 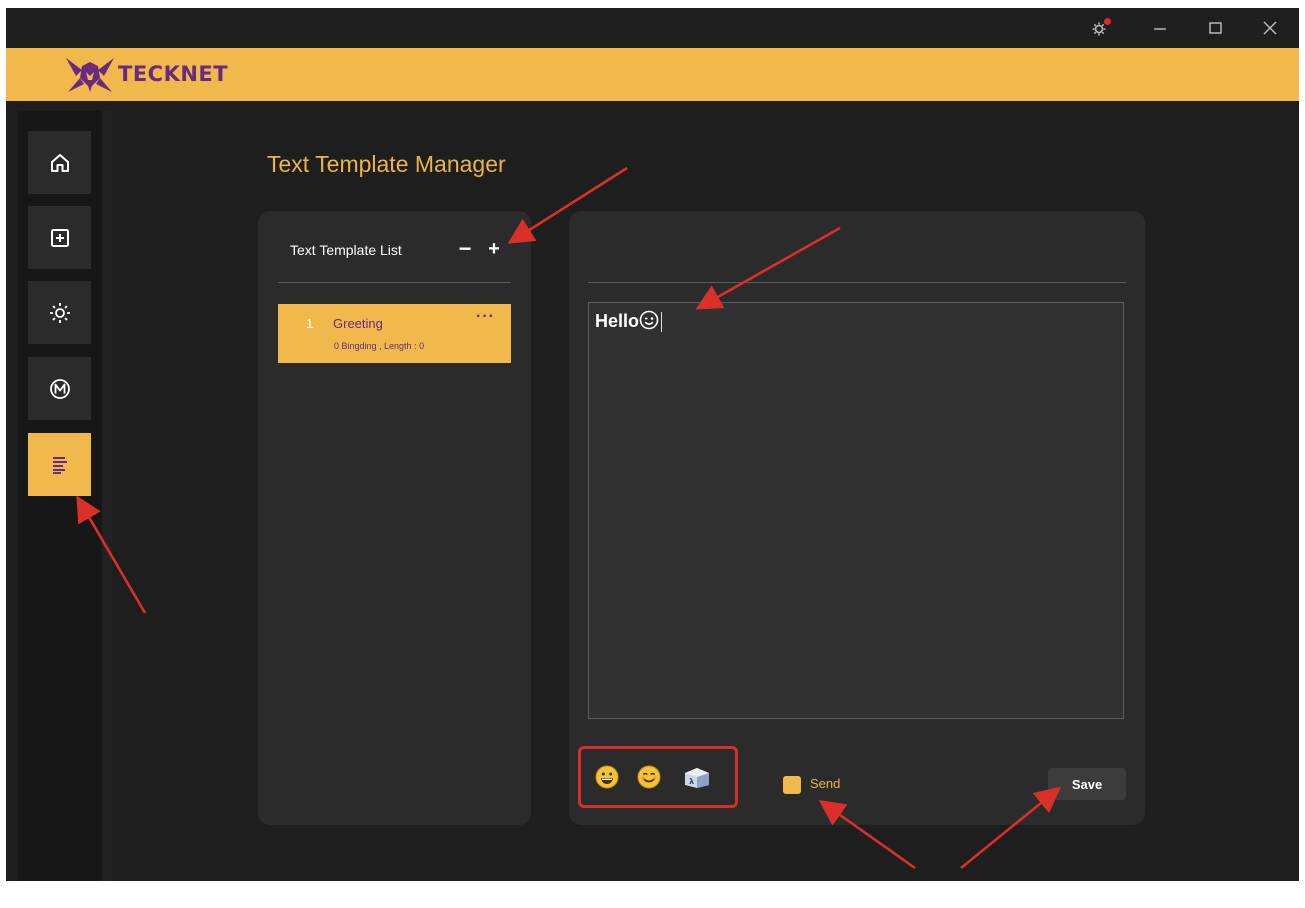 What do you see at coordinates (652, 74) in the screenshot?
I see `brand-bar: TECKNET` at bounding box center [652, 74].